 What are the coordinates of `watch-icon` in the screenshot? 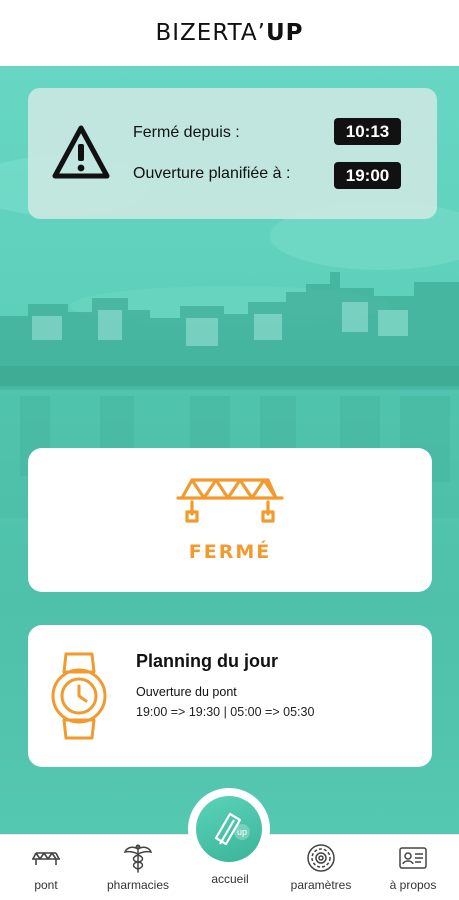 It's located at (79, 696).